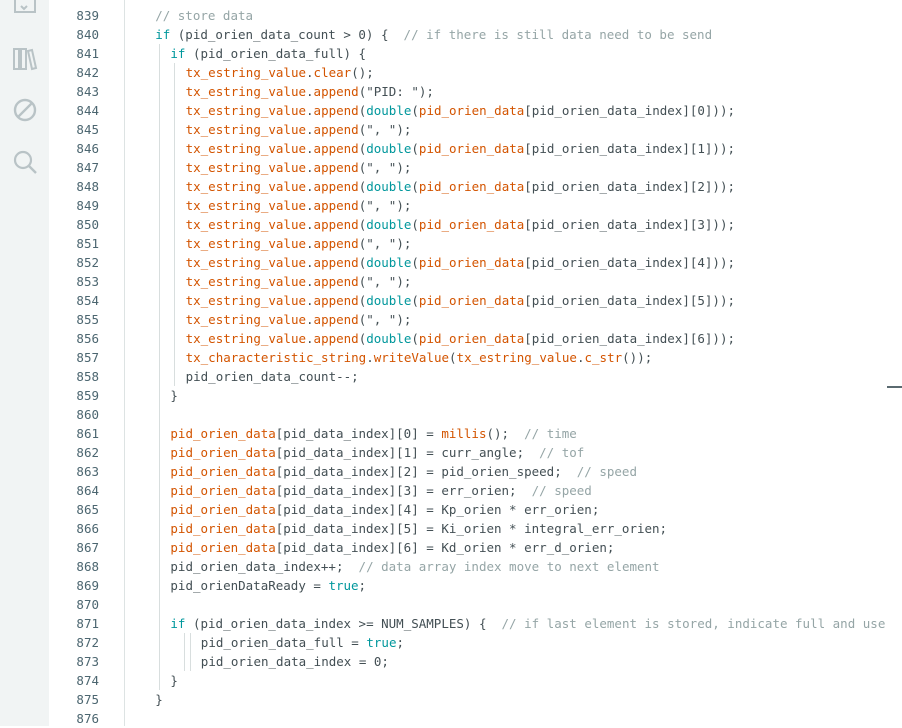 The width and height of the screenshot is (902, 728). I want to click on code-line: pid_orienDataReady = true;, so click(268, 585).